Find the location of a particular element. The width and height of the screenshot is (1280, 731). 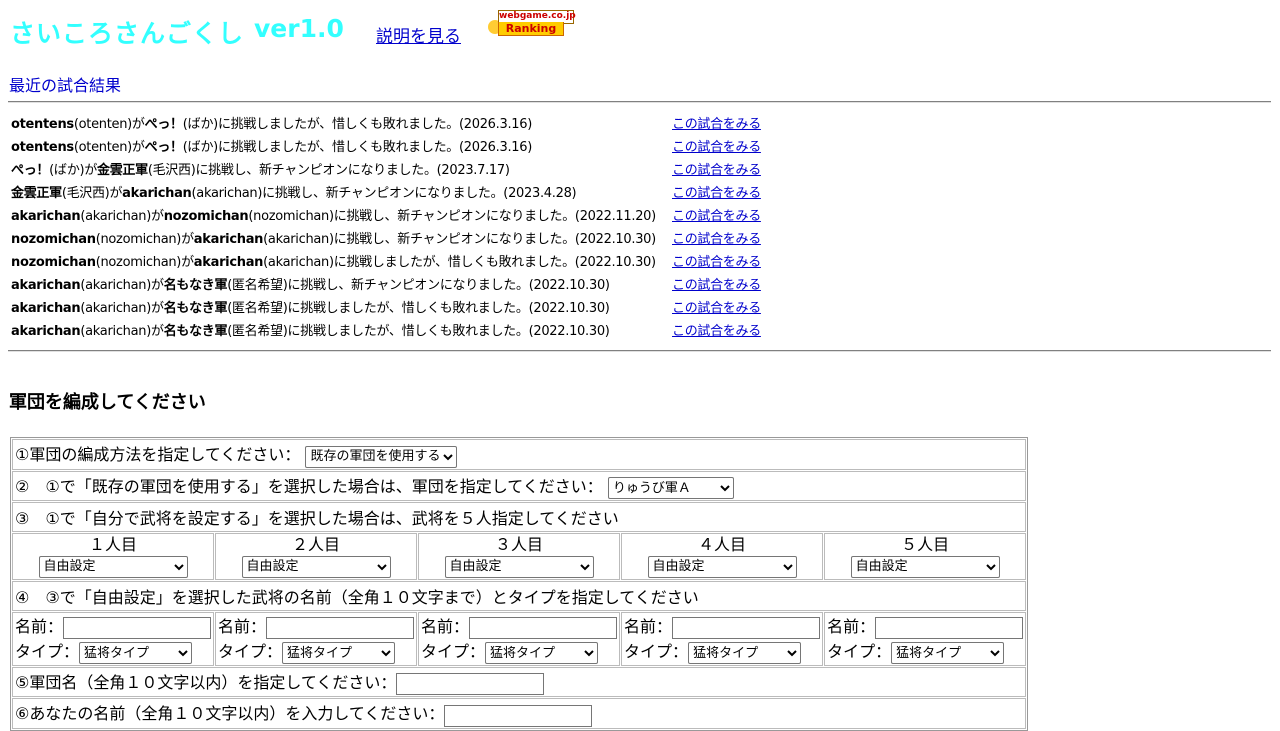

officer-4-type-select: 猛将タイプ is located at coordinates (745, 653).